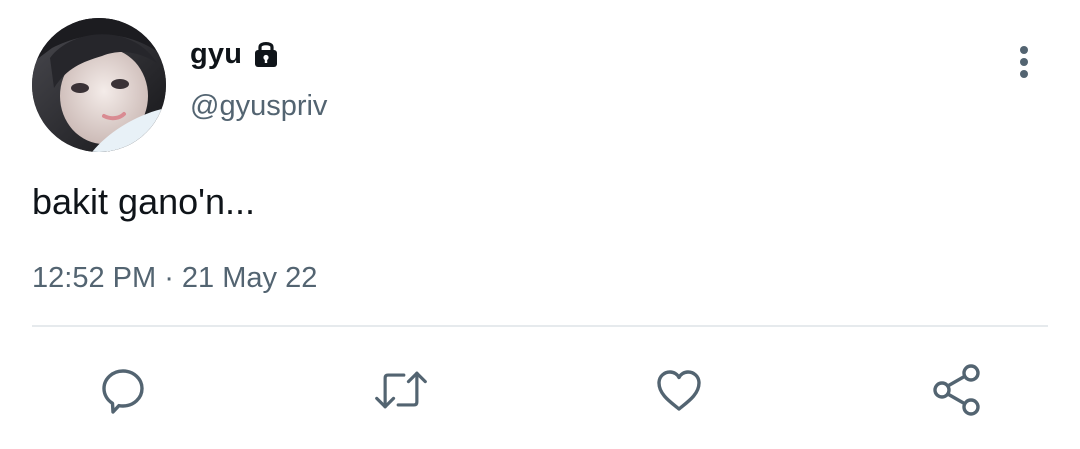 The height and width of the screenshot is (449, 1080). I want to click on like-button, so click(679, 390).